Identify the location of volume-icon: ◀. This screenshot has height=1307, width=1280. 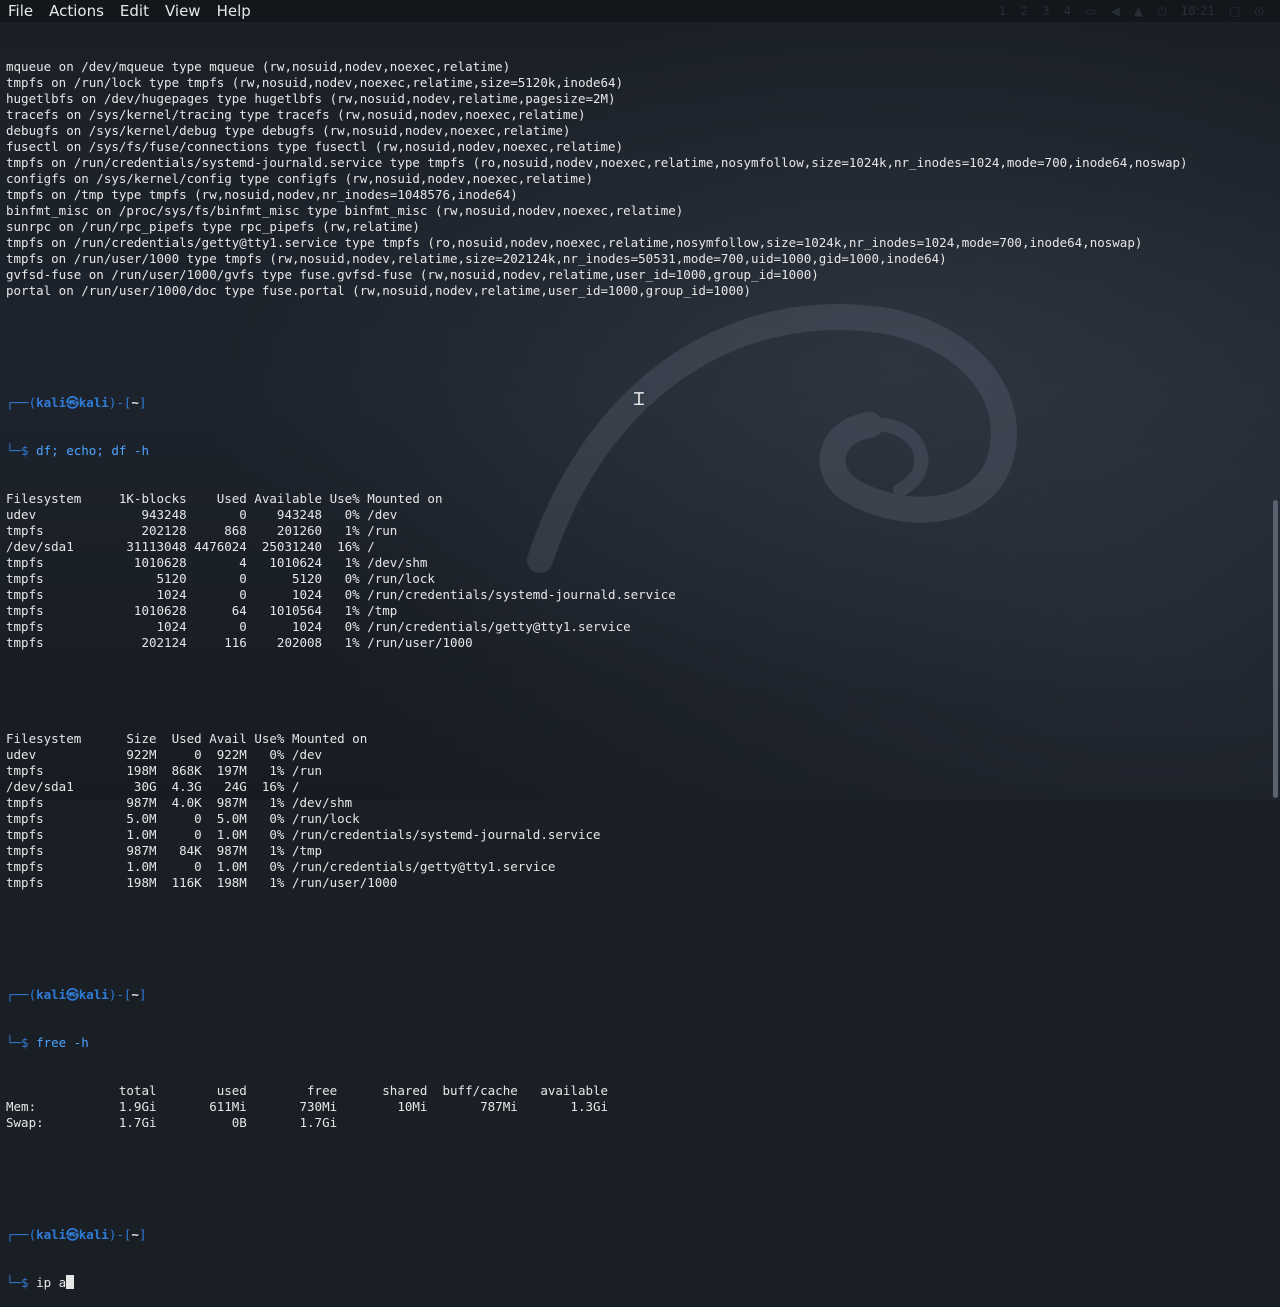
(1115, 11).